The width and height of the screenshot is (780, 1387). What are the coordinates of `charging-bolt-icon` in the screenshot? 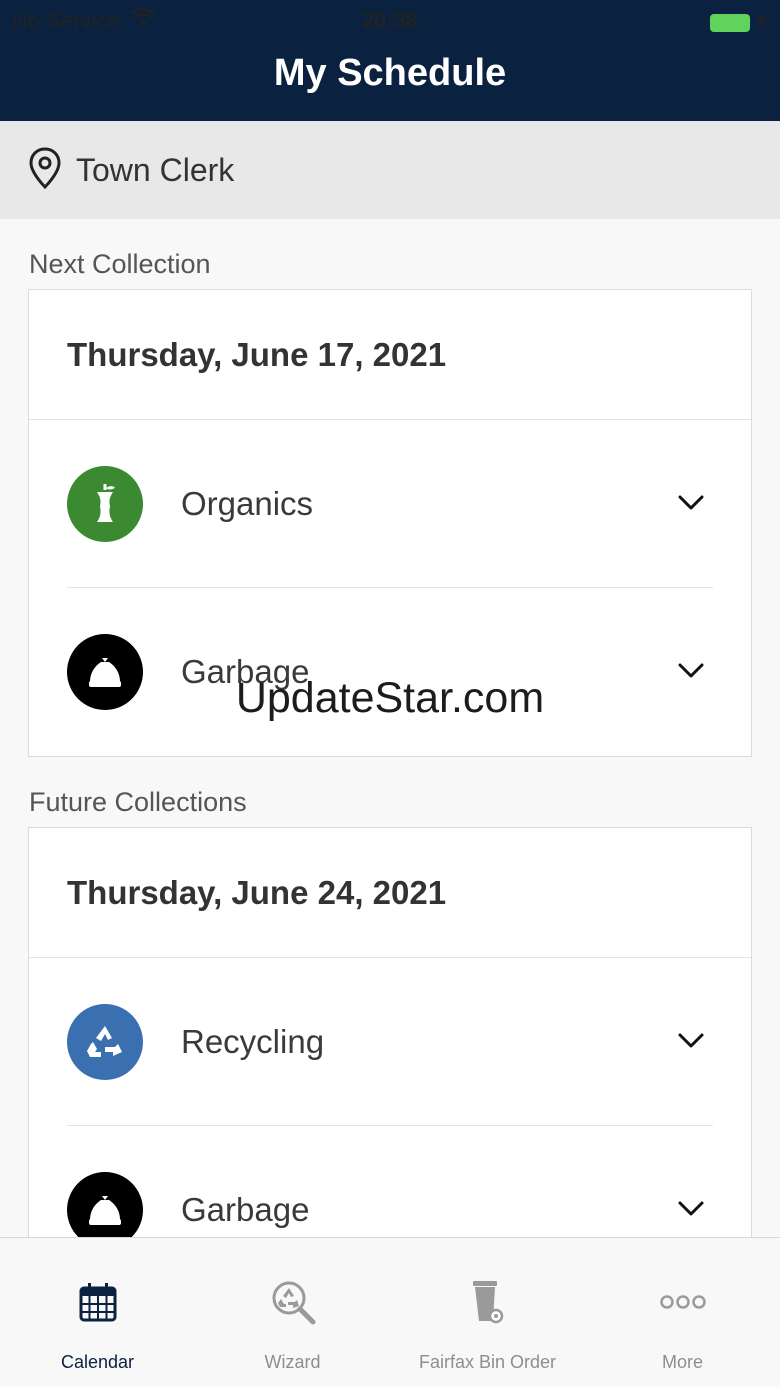 It's located at (762, 22).